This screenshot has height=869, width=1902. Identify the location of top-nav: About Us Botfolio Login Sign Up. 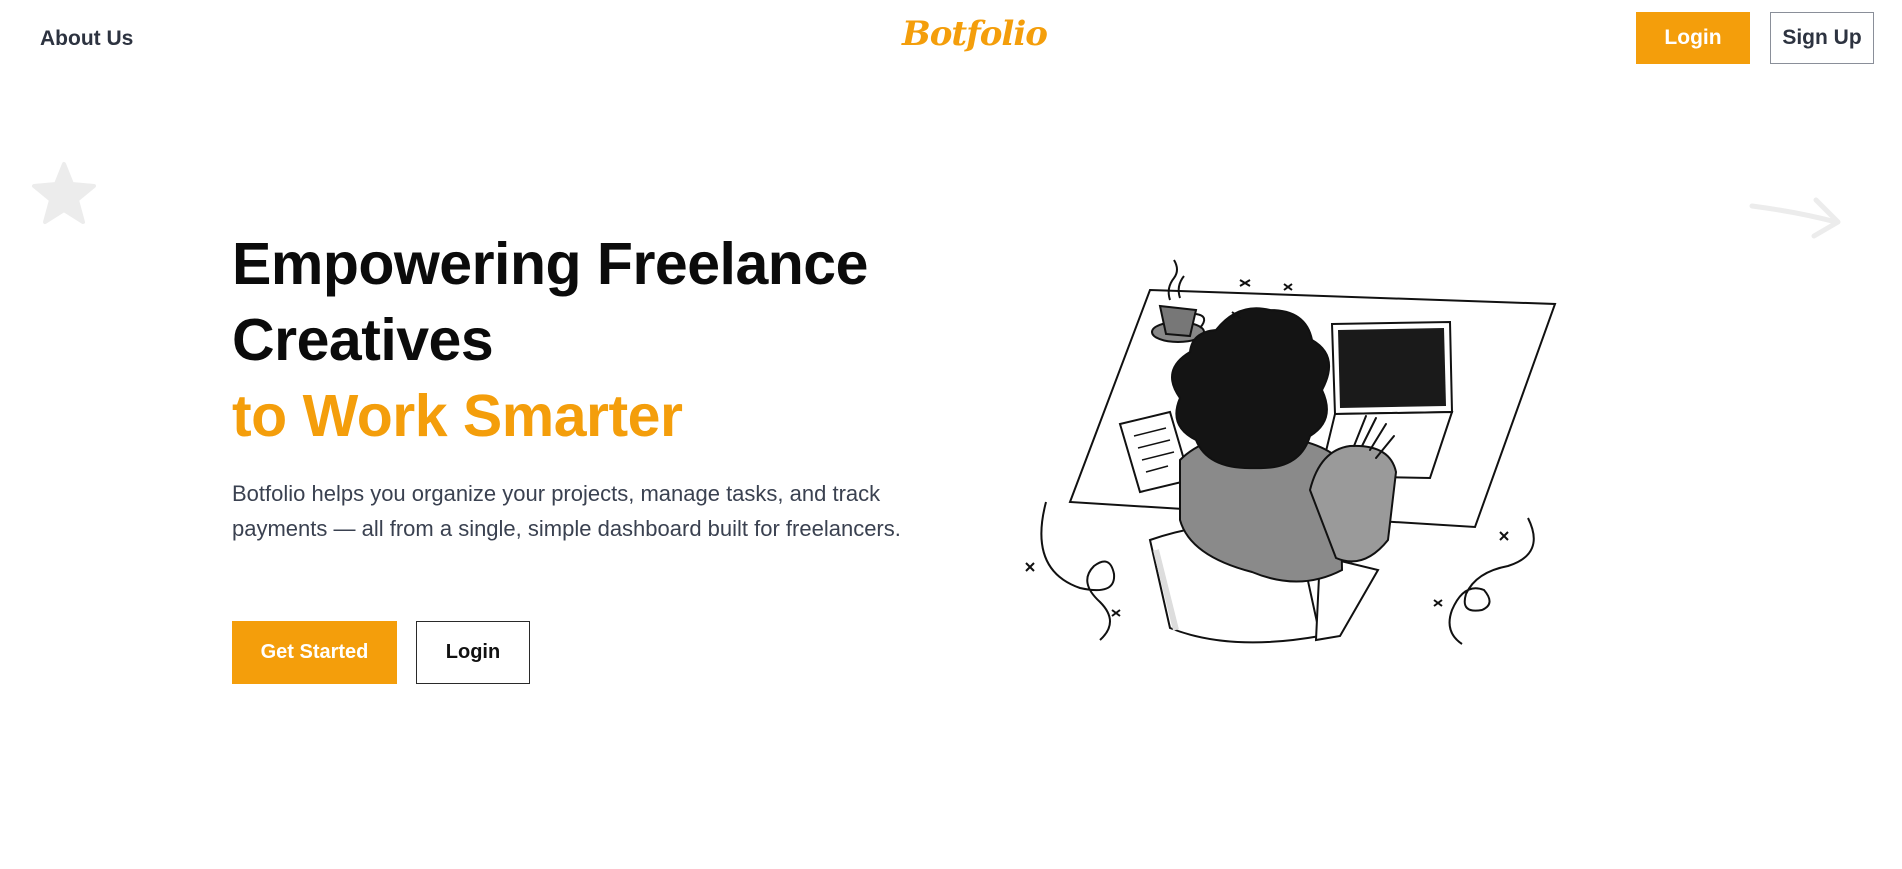
(951, 39).